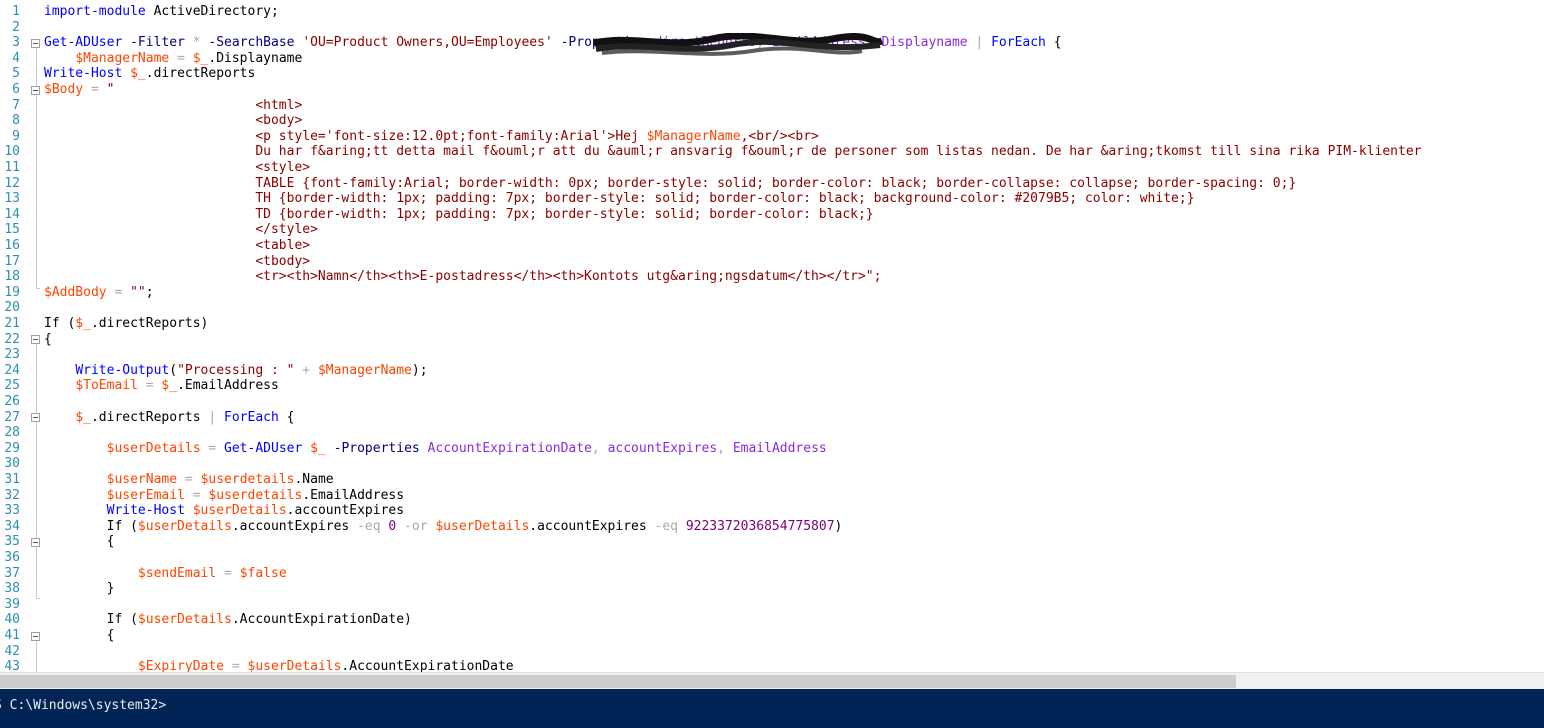  I want to click on code-line: <body>, so click(173, 121).